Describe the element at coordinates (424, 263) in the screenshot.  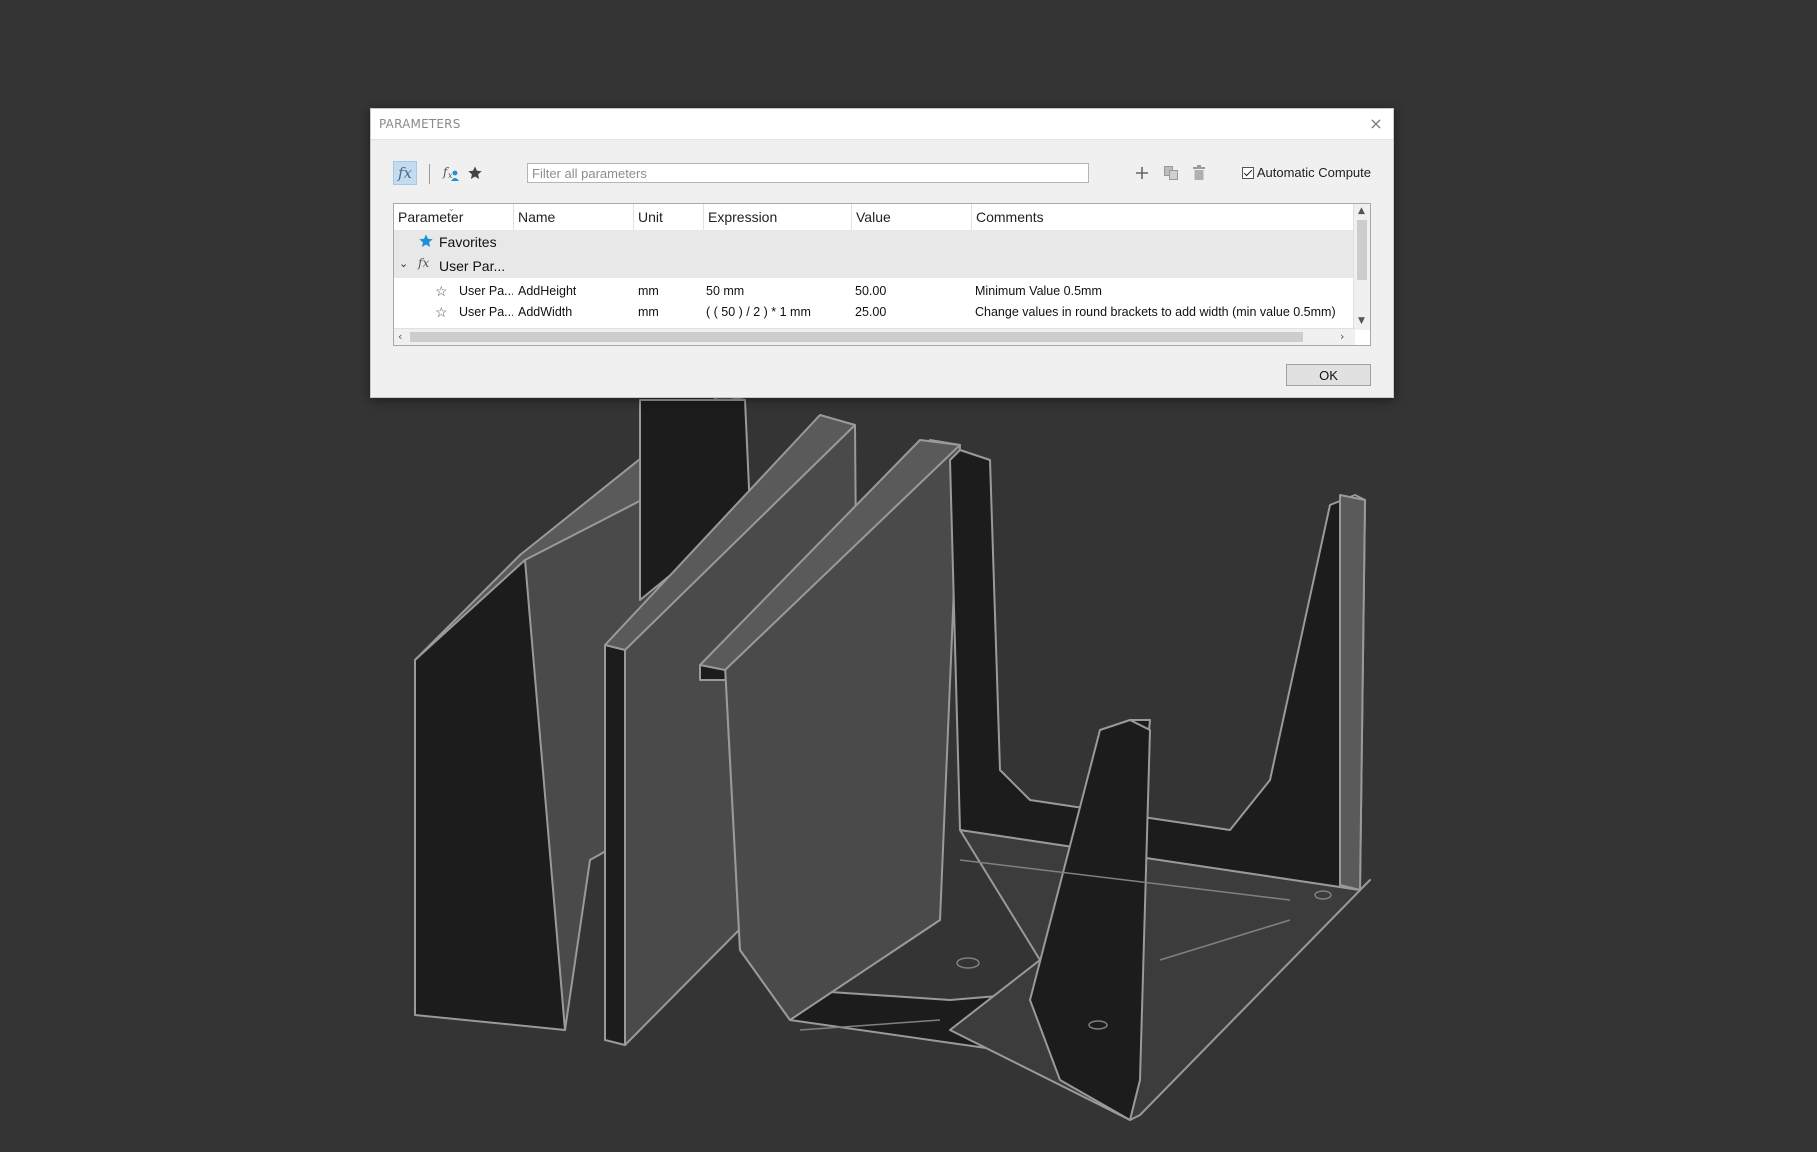
I see `fx-icon: fx` at that location.